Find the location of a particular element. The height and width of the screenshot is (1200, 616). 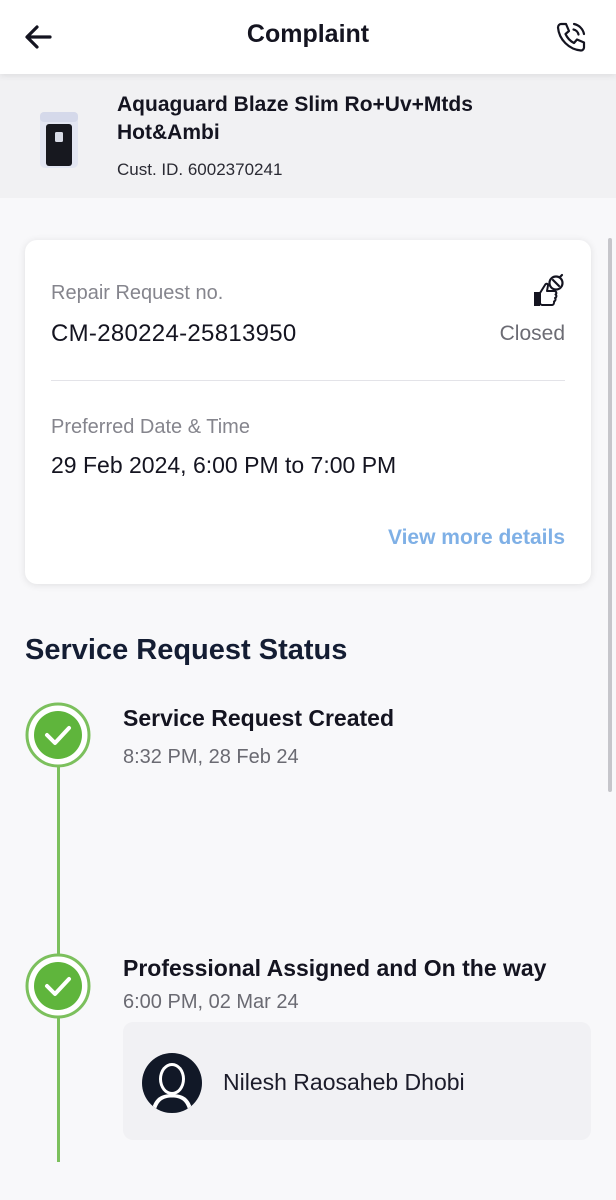

preferred-time-value: 29 Feb 2024, 6:00 PM to 7:00 PM is located at coordinates (224, 465).